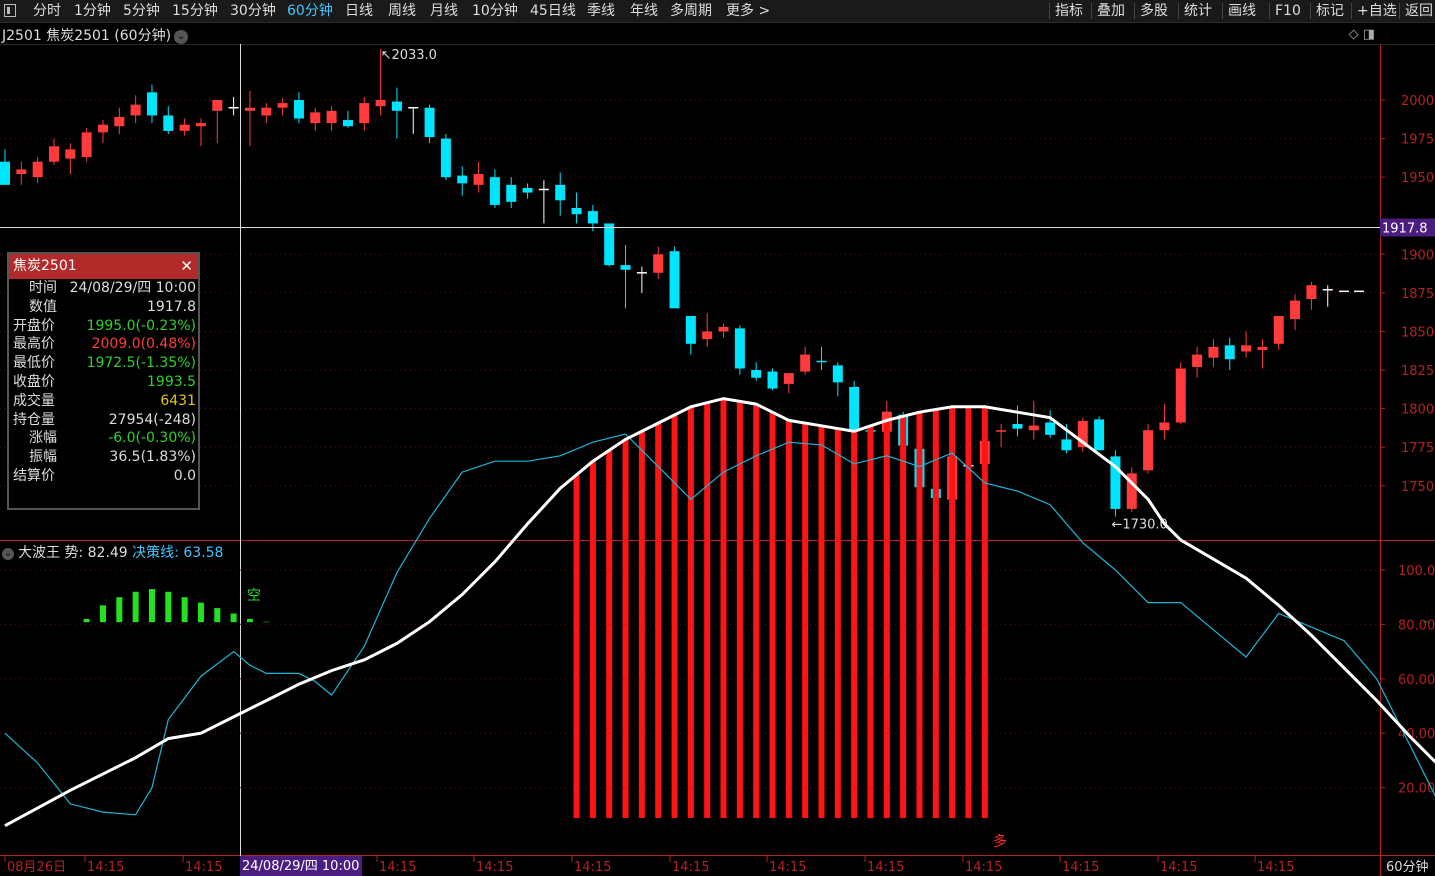  What do you see at coordinates (43, 457) in the screenshot?
I see `info-label: 振幅` at bounding box center [43, 457].